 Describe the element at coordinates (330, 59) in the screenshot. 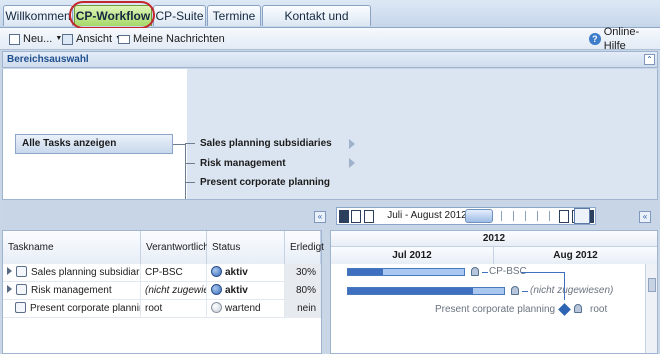

I see `area-selection-header: Bereichsauswahl ⌃` at that location.